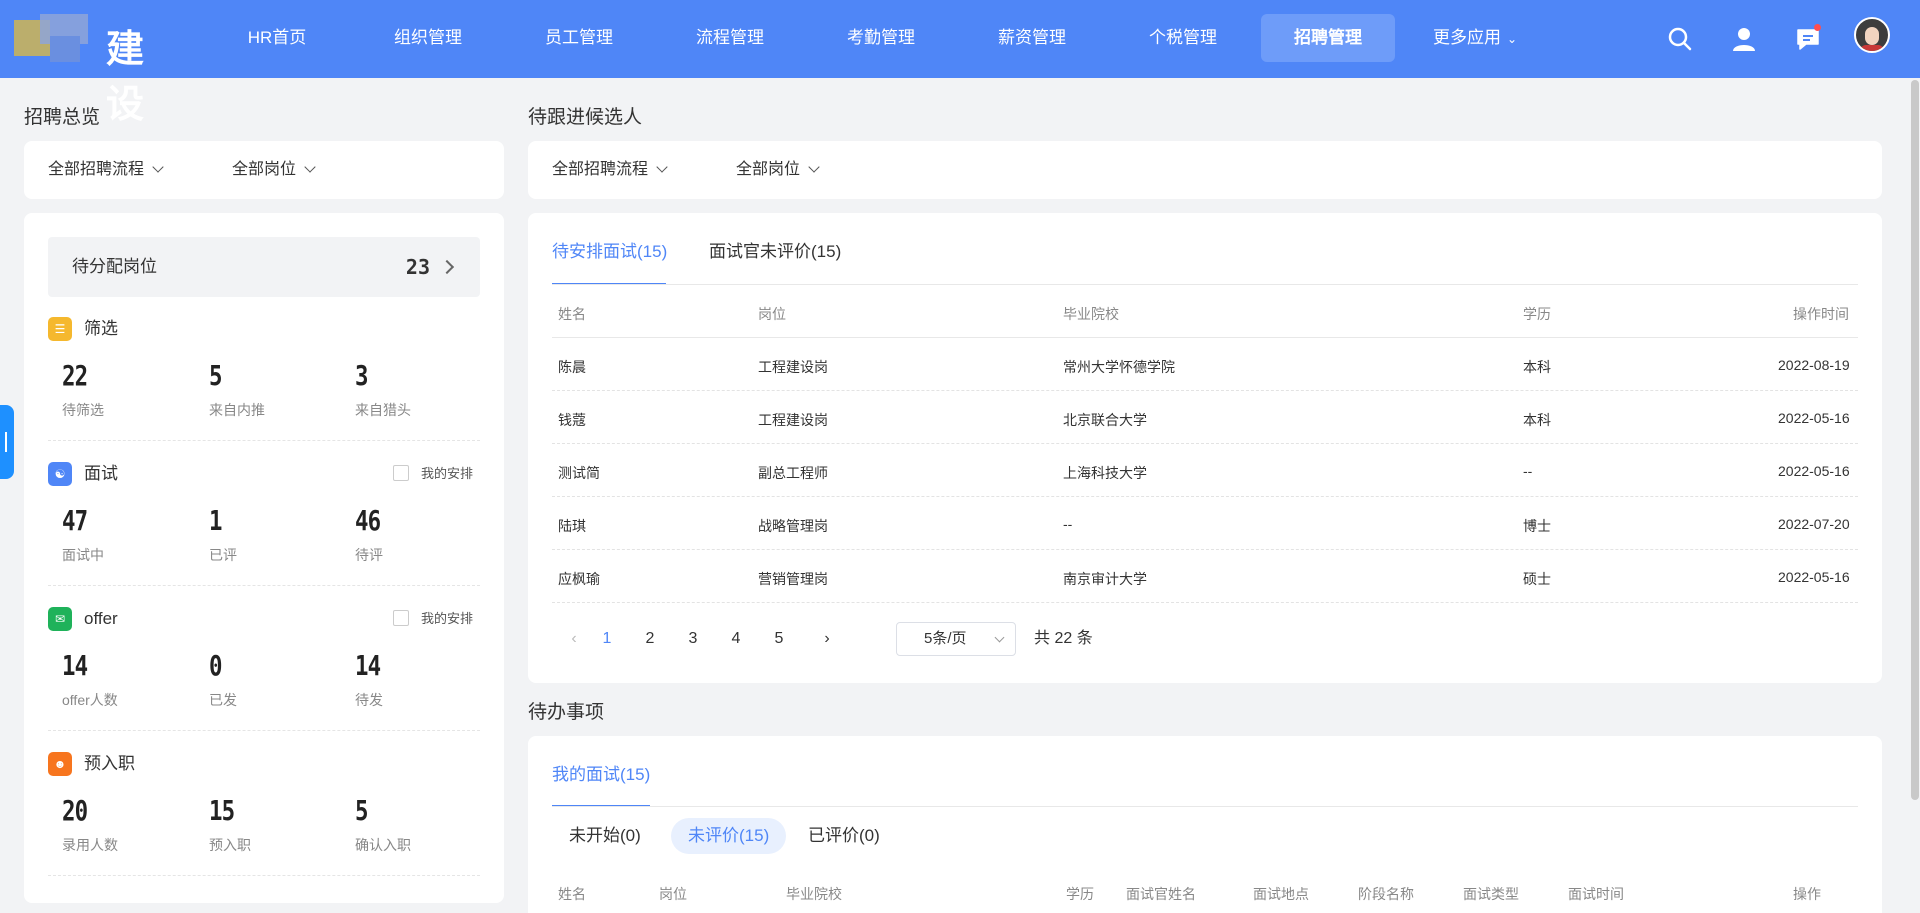  I want to click on stat-to-evaluate: 46 待评, so click(420, 534).